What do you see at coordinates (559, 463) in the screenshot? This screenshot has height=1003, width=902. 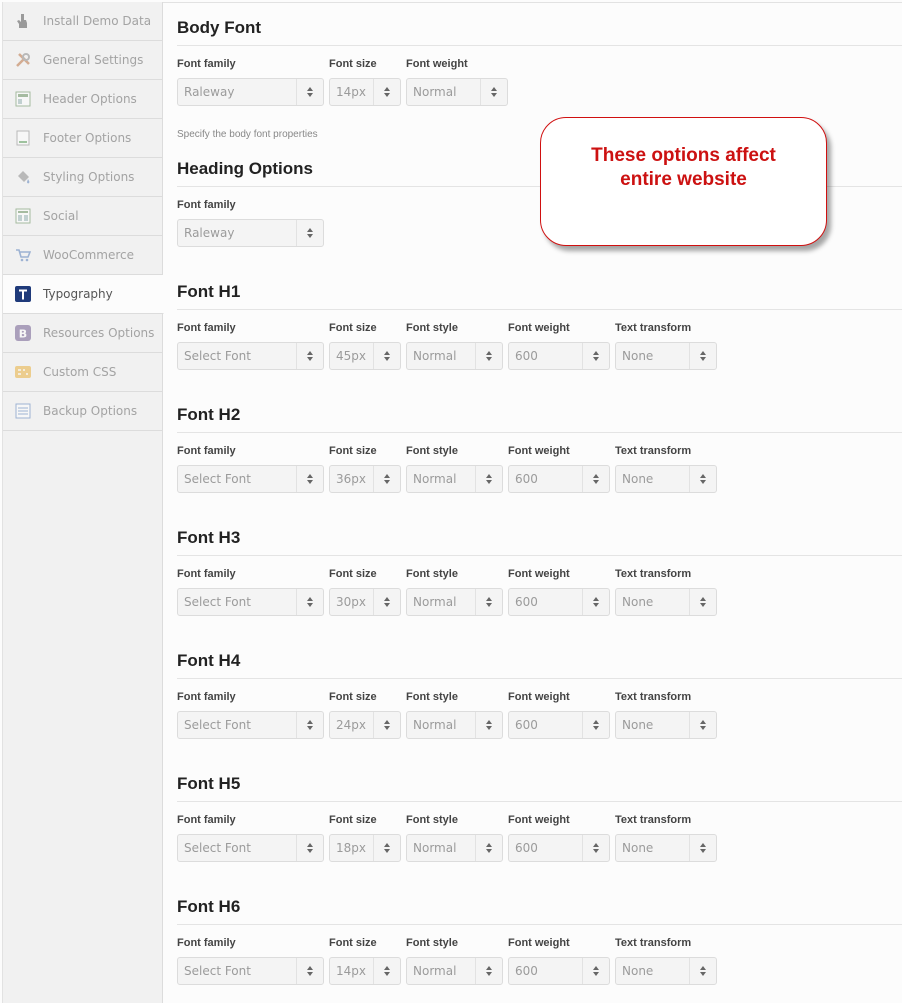 I see `h2-weight-field: Font weight 600` at bounding box center [559, 463].